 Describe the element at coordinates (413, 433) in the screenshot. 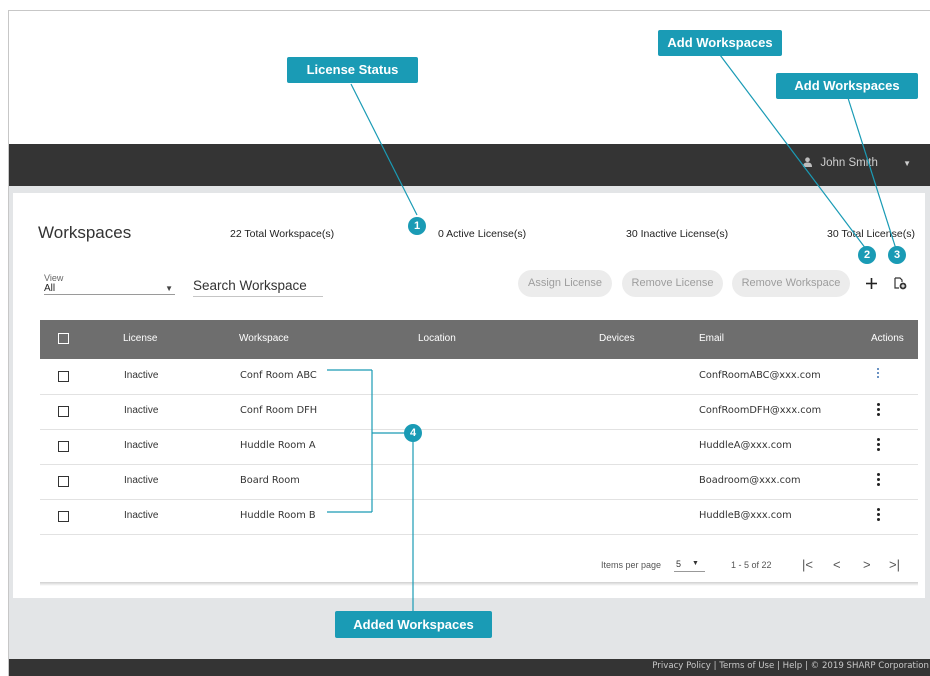

I see `callout-badge-4: 4` at that location.